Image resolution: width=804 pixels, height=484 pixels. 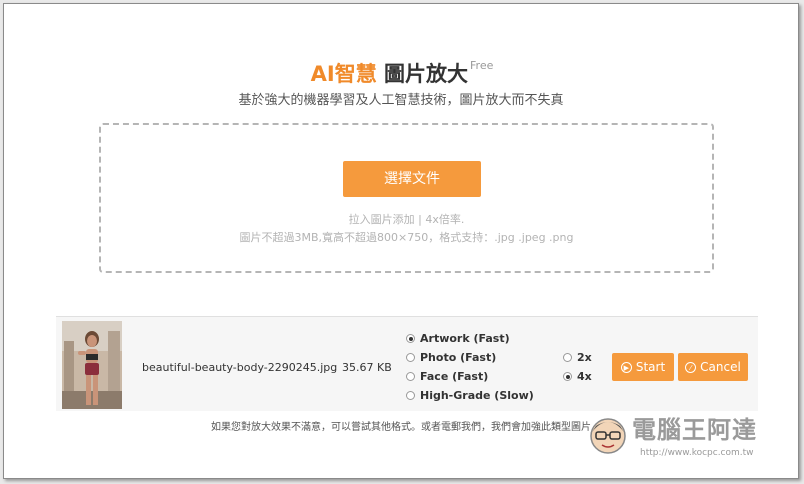 What do you see at coordinates (401, 100) in the screenshot?
I see `page-subtitle: 基於強大的機器學習及人工智慧技術，圖片放大而不失真` at bounding box center [401, 100].